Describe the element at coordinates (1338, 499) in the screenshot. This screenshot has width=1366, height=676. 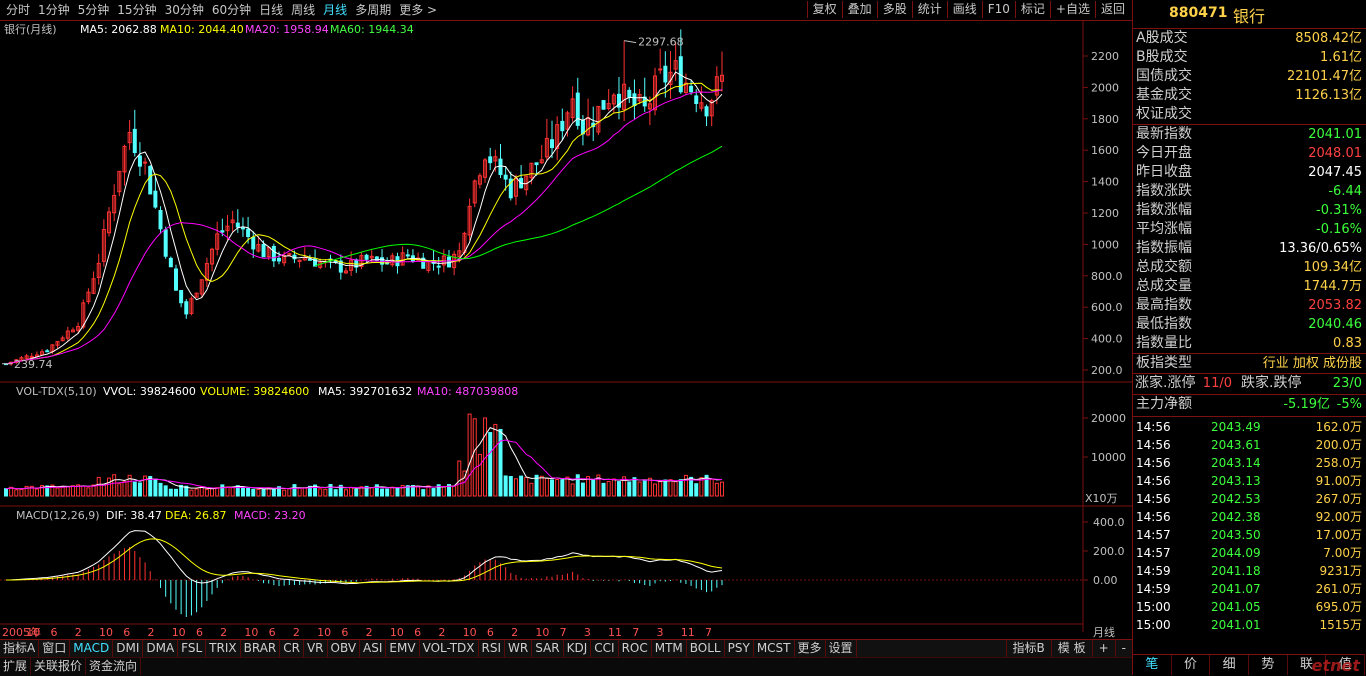
I see `tick-volume: 267.0万` at that location.